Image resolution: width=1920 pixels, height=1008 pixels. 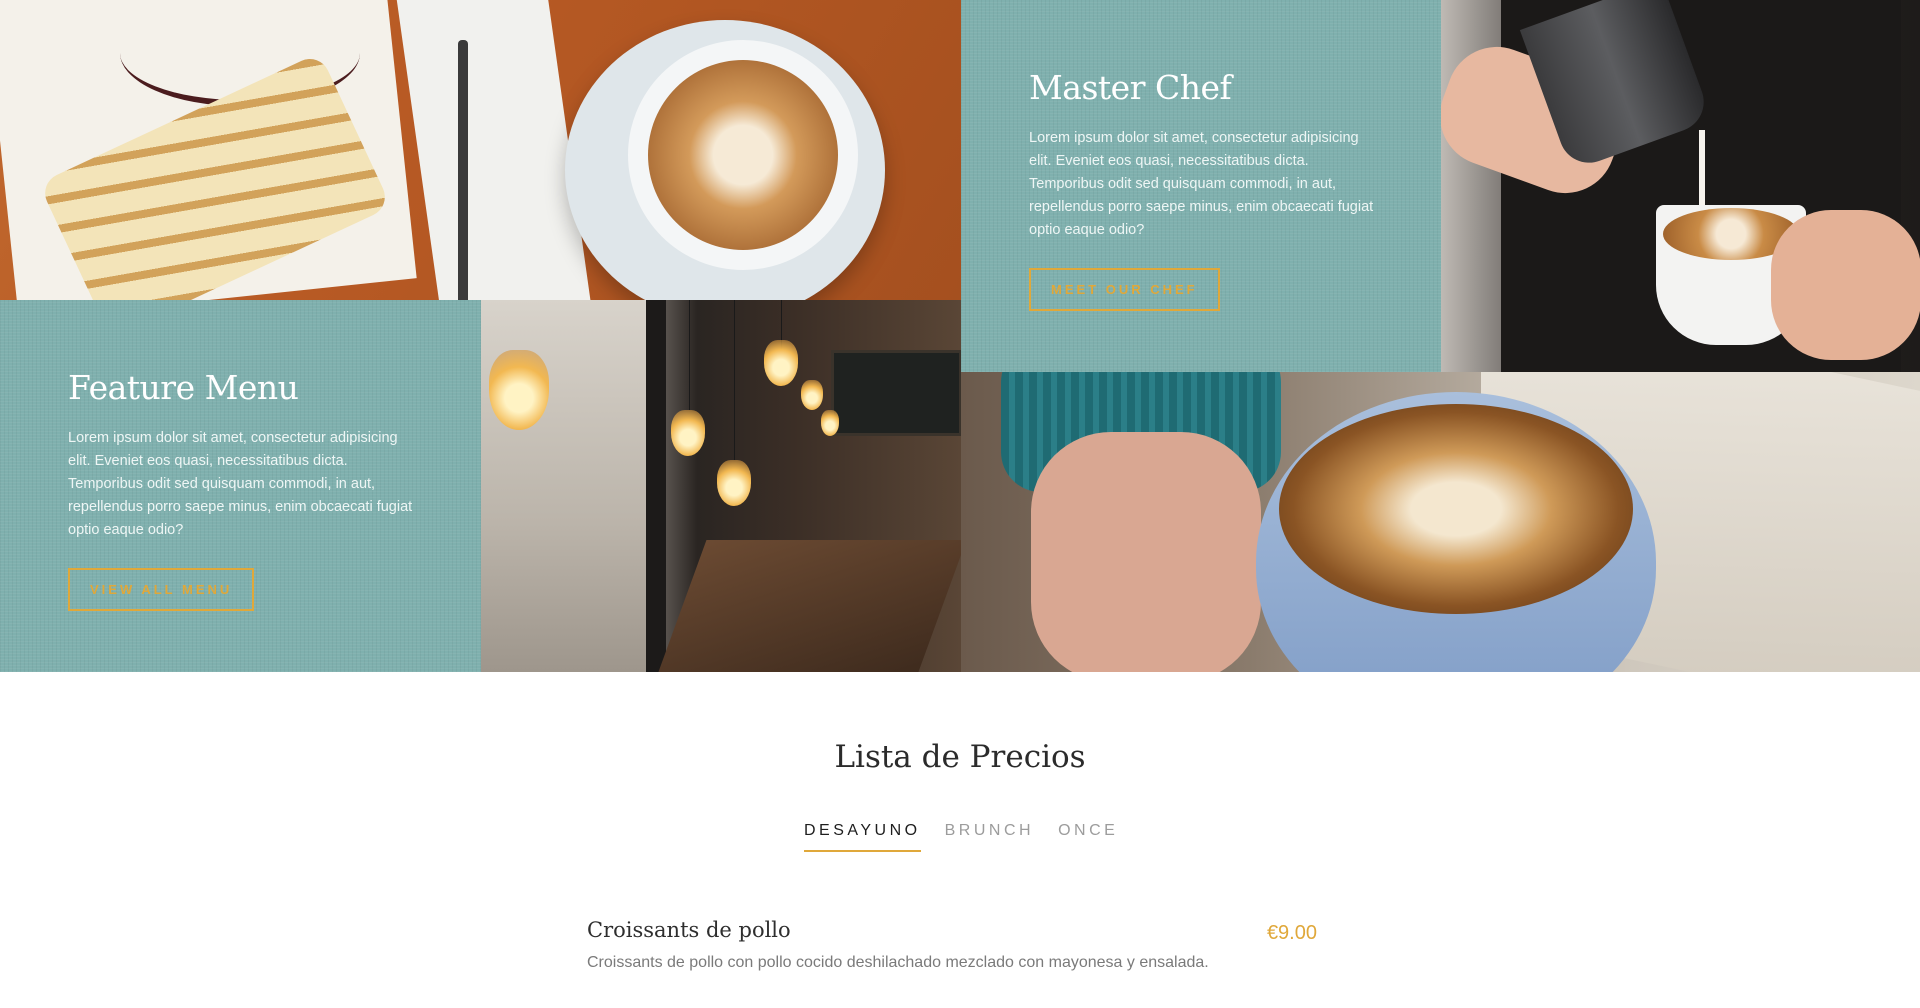 I want to click on tab-once: ONCE, so click(x=1088, y=837).